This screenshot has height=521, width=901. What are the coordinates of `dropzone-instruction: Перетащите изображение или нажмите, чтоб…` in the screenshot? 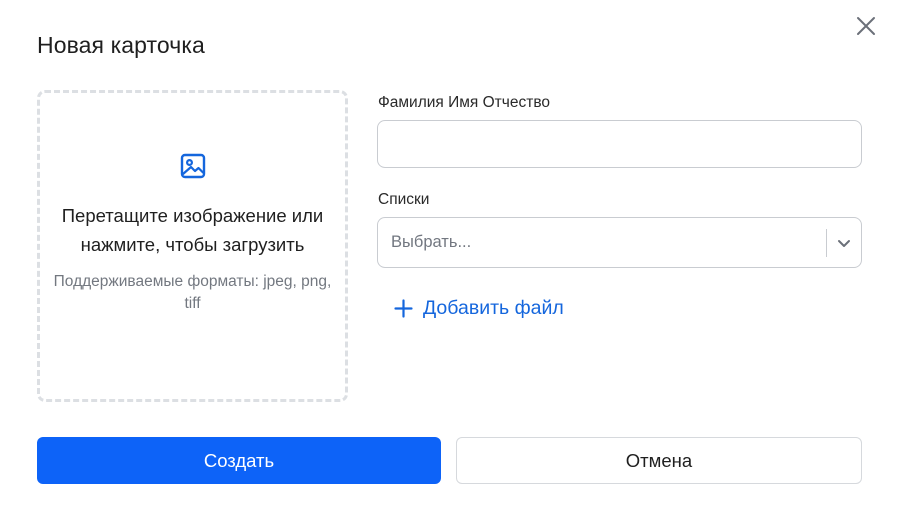 It's located at (192, 230).